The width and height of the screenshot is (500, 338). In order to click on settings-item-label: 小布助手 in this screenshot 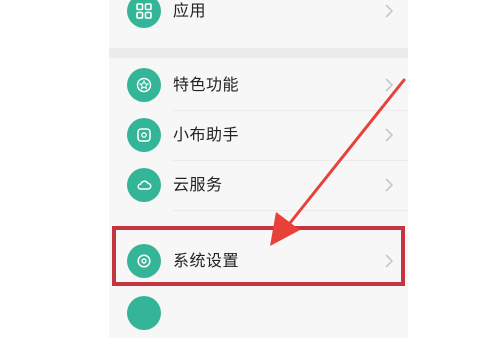, I will do `click(206, 134)`.